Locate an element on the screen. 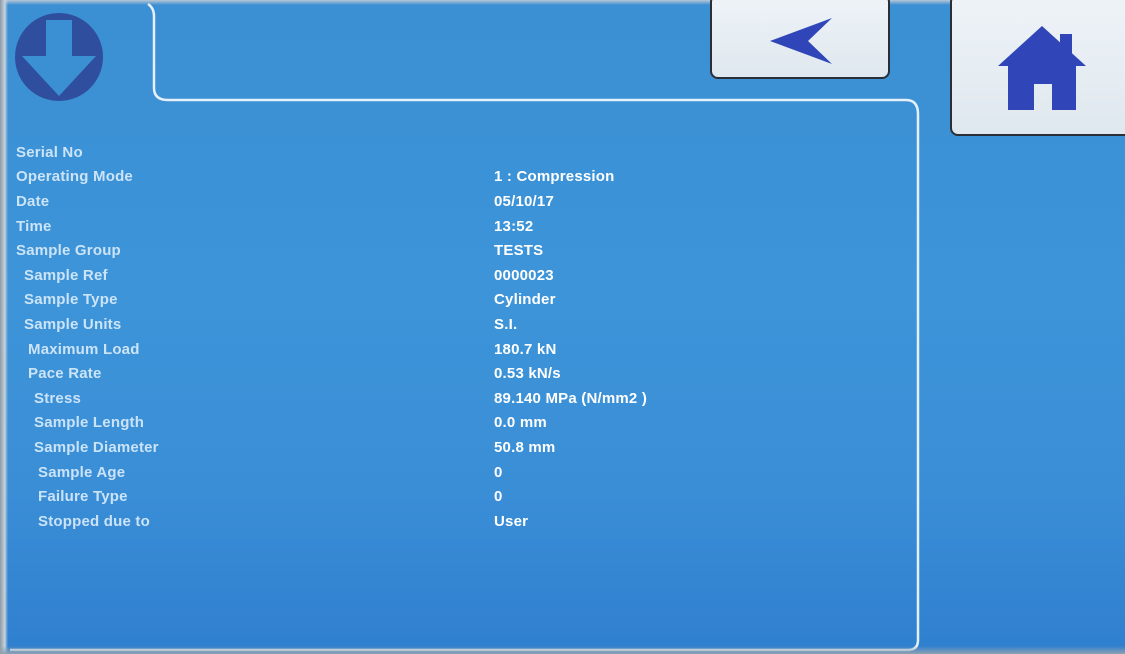 Image resolution: width=1125 pixels, height=654 pixels. detail-row-sample-length: Sample Length 0.0 mm is located at coordinates (396, 423).